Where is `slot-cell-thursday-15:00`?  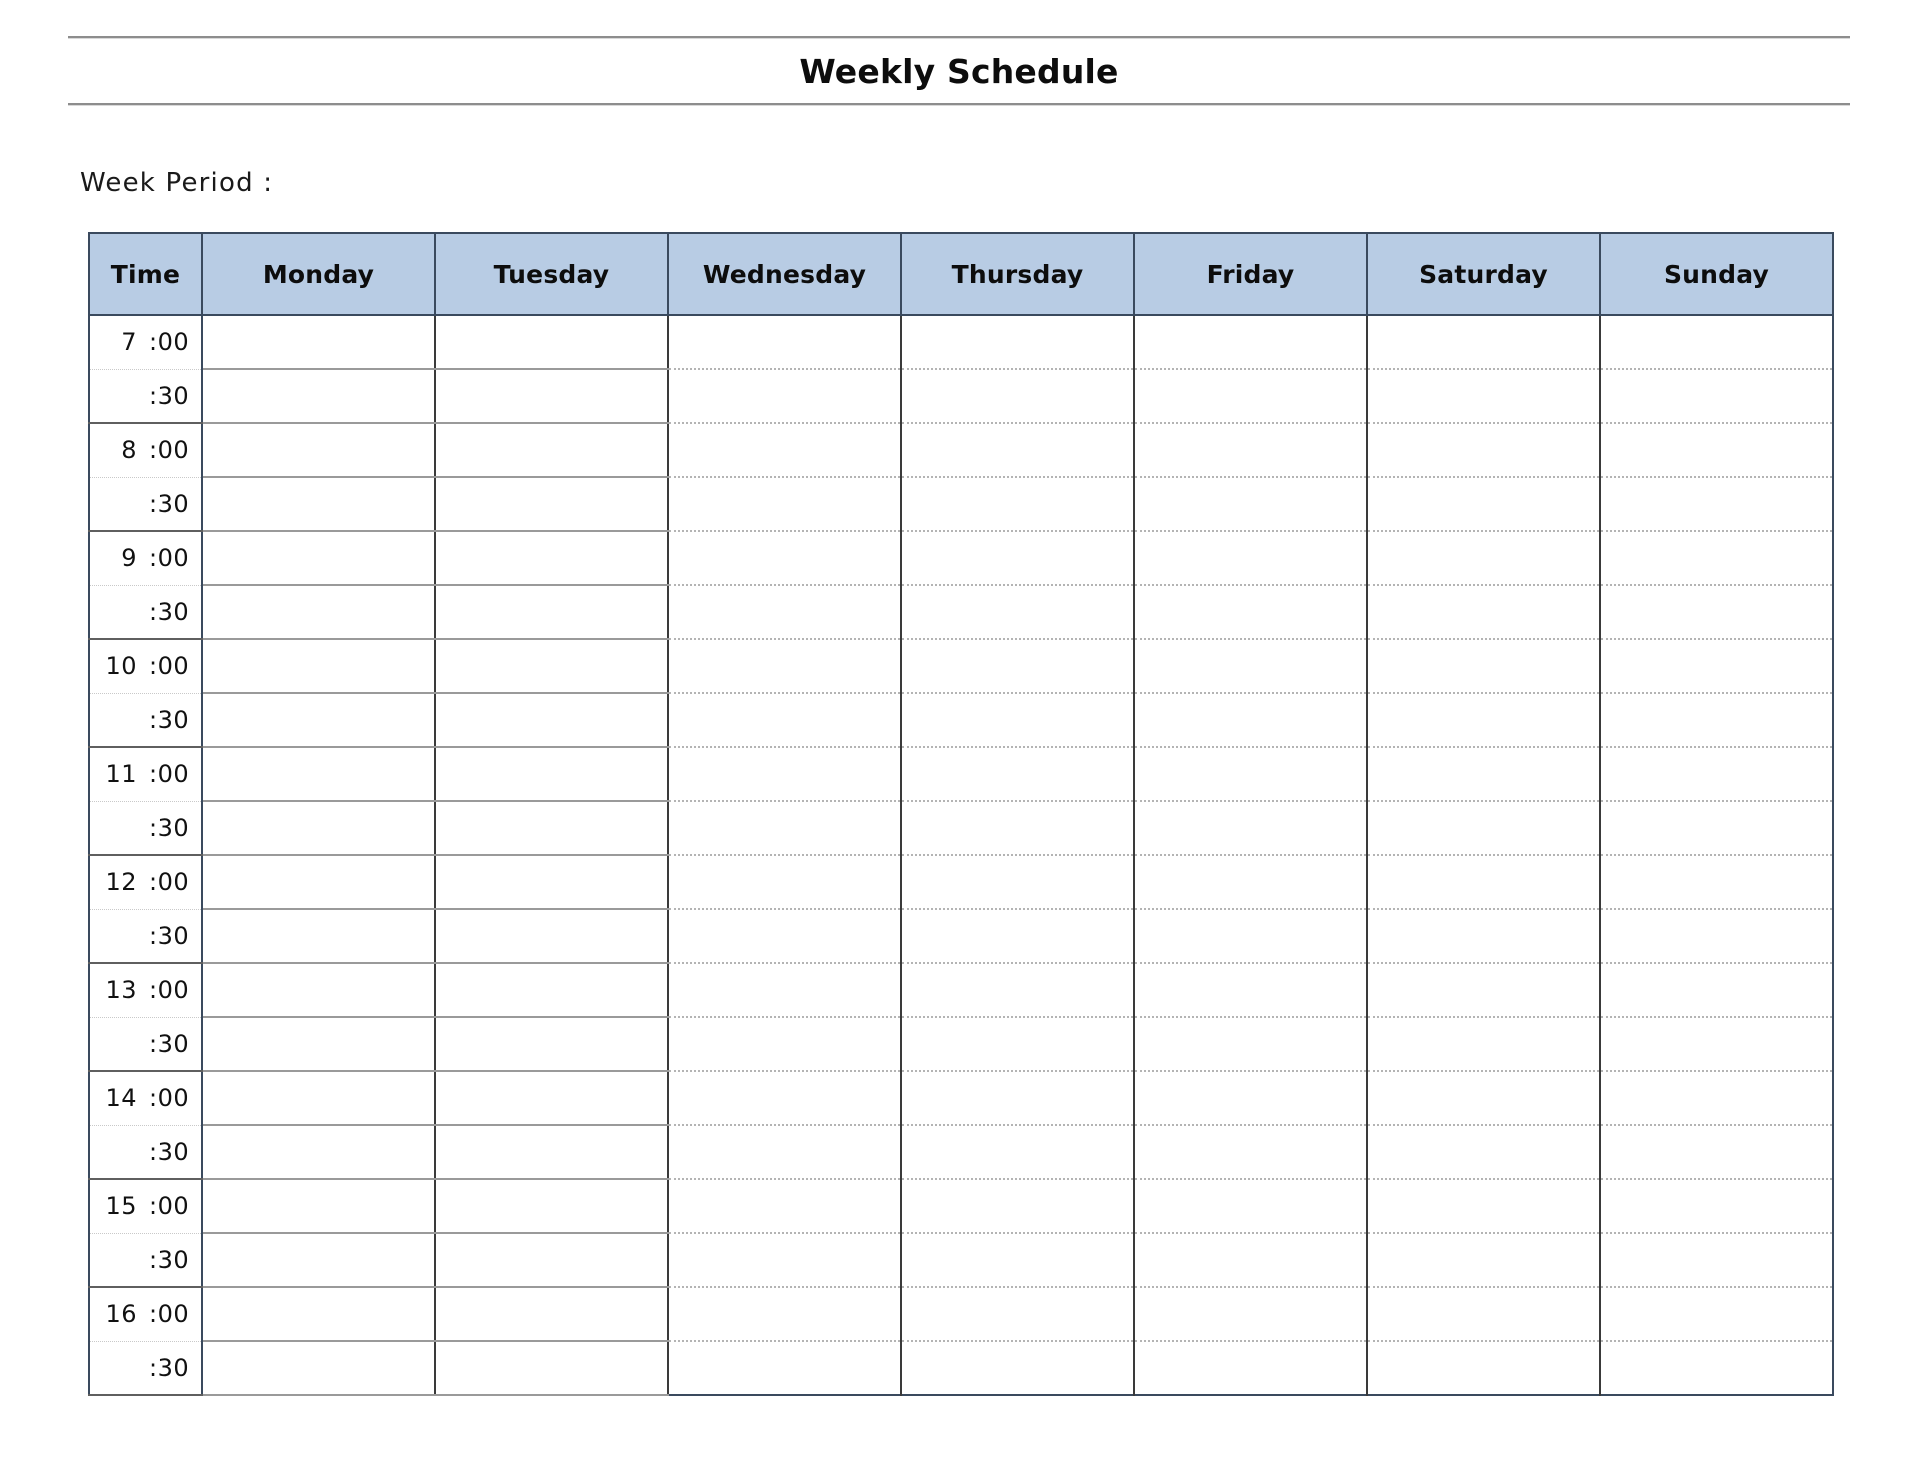 slot-cell-thursday-15:00 is located at coordinates (1017, 1206).